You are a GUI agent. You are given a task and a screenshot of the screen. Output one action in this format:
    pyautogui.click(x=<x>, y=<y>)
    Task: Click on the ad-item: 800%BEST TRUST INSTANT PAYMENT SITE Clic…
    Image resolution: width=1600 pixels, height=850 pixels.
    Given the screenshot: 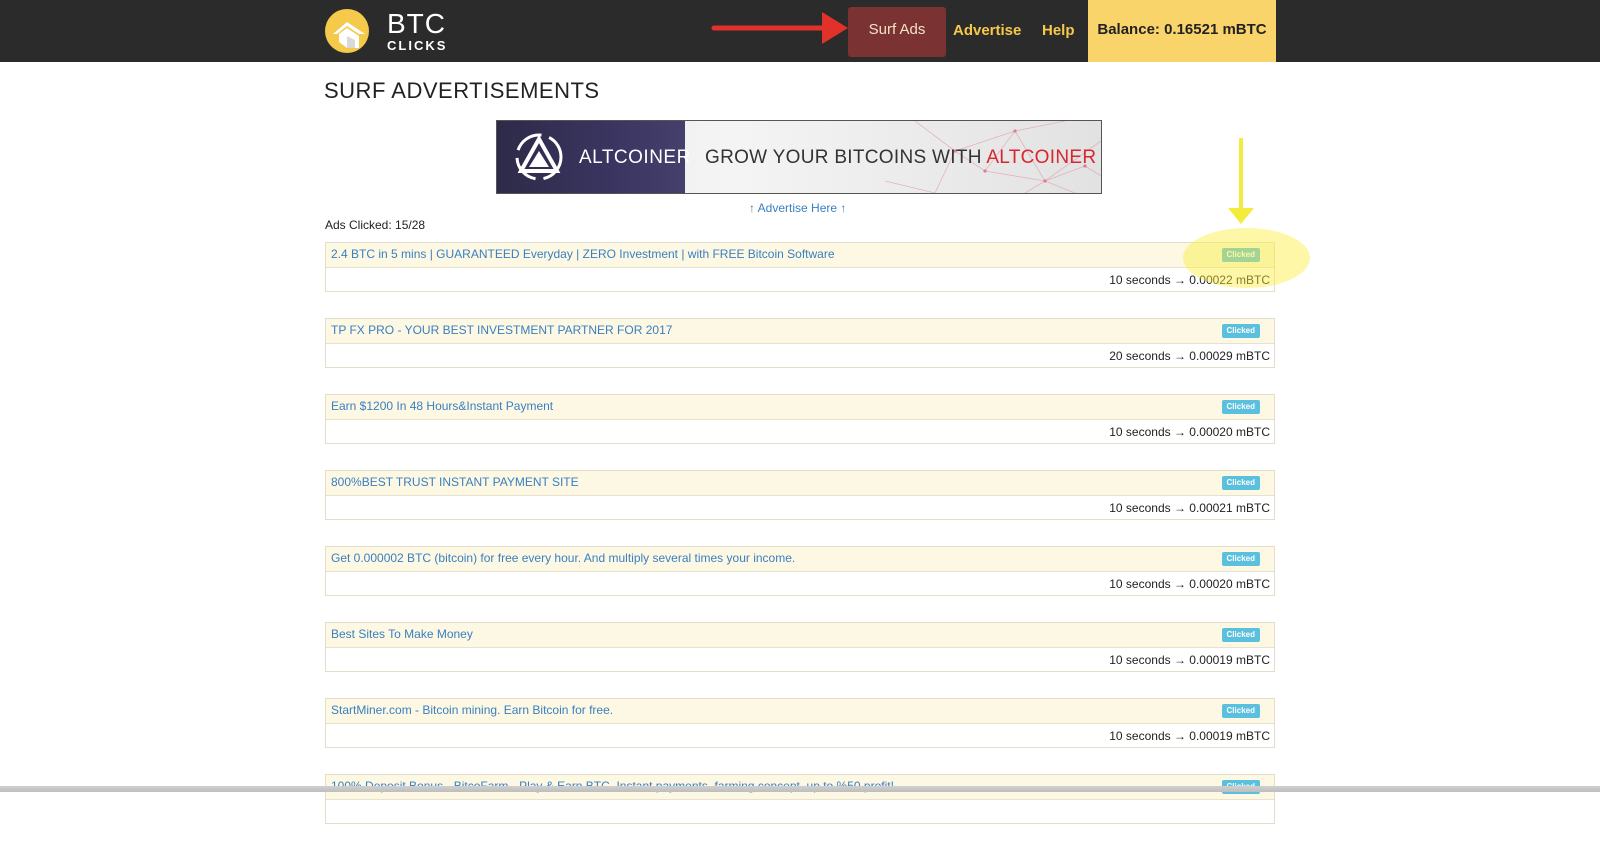 What is the action you would take?
    pyautogui.click(x=800, y=495)
    